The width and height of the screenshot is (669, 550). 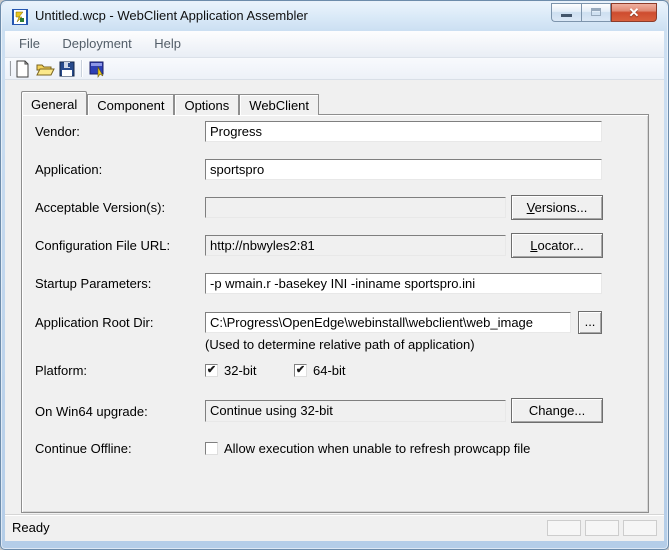 I want to click on continue-offline-checkbox, so click(x=211, y=448).